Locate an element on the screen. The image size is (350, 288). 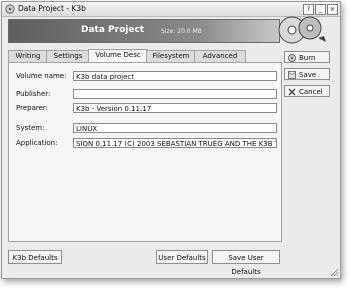
burn-button-label: Burn is located at coordinates (307, 58).